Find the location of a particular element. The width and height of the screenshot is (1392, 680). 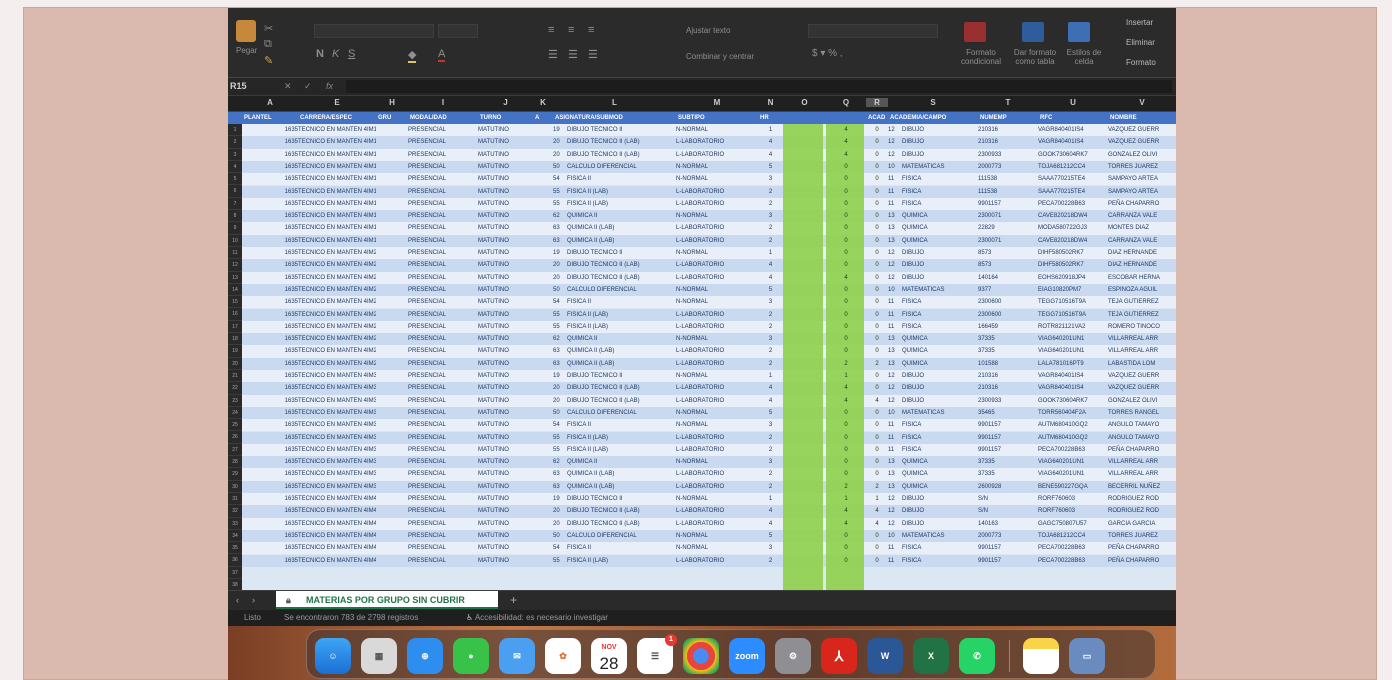

row-number: 1 is located at coordinates (235, 130).